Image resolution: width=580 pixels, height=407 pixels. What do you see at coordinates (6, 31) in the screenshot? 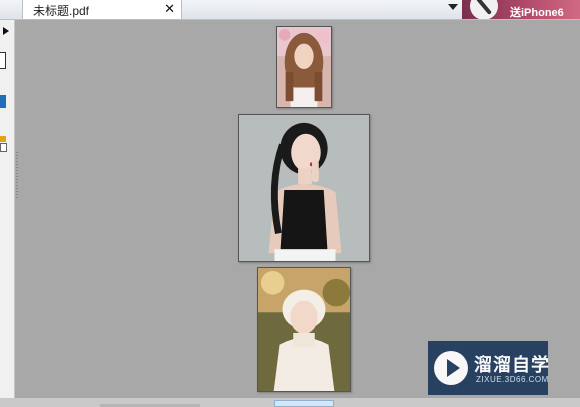
I see `expand-panel-icon` at bounding box center [6, 31].